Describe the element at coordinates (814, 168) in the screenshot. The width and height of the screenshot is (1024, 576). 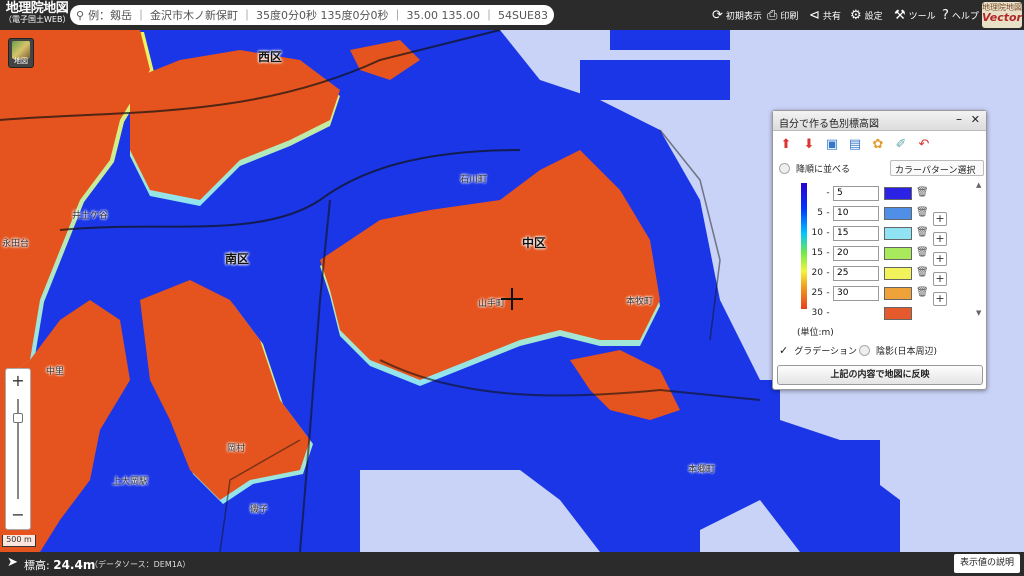
I see `sort-descending-option: 降順に並べる` at that location.